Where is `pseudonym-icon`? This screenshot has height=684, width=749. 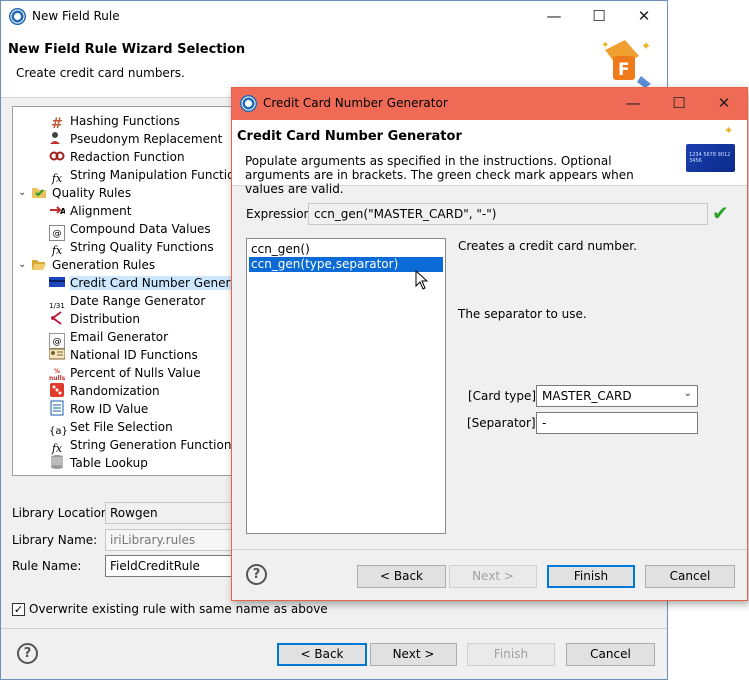
pseudonym-icon is located at coordinates (57, 138).